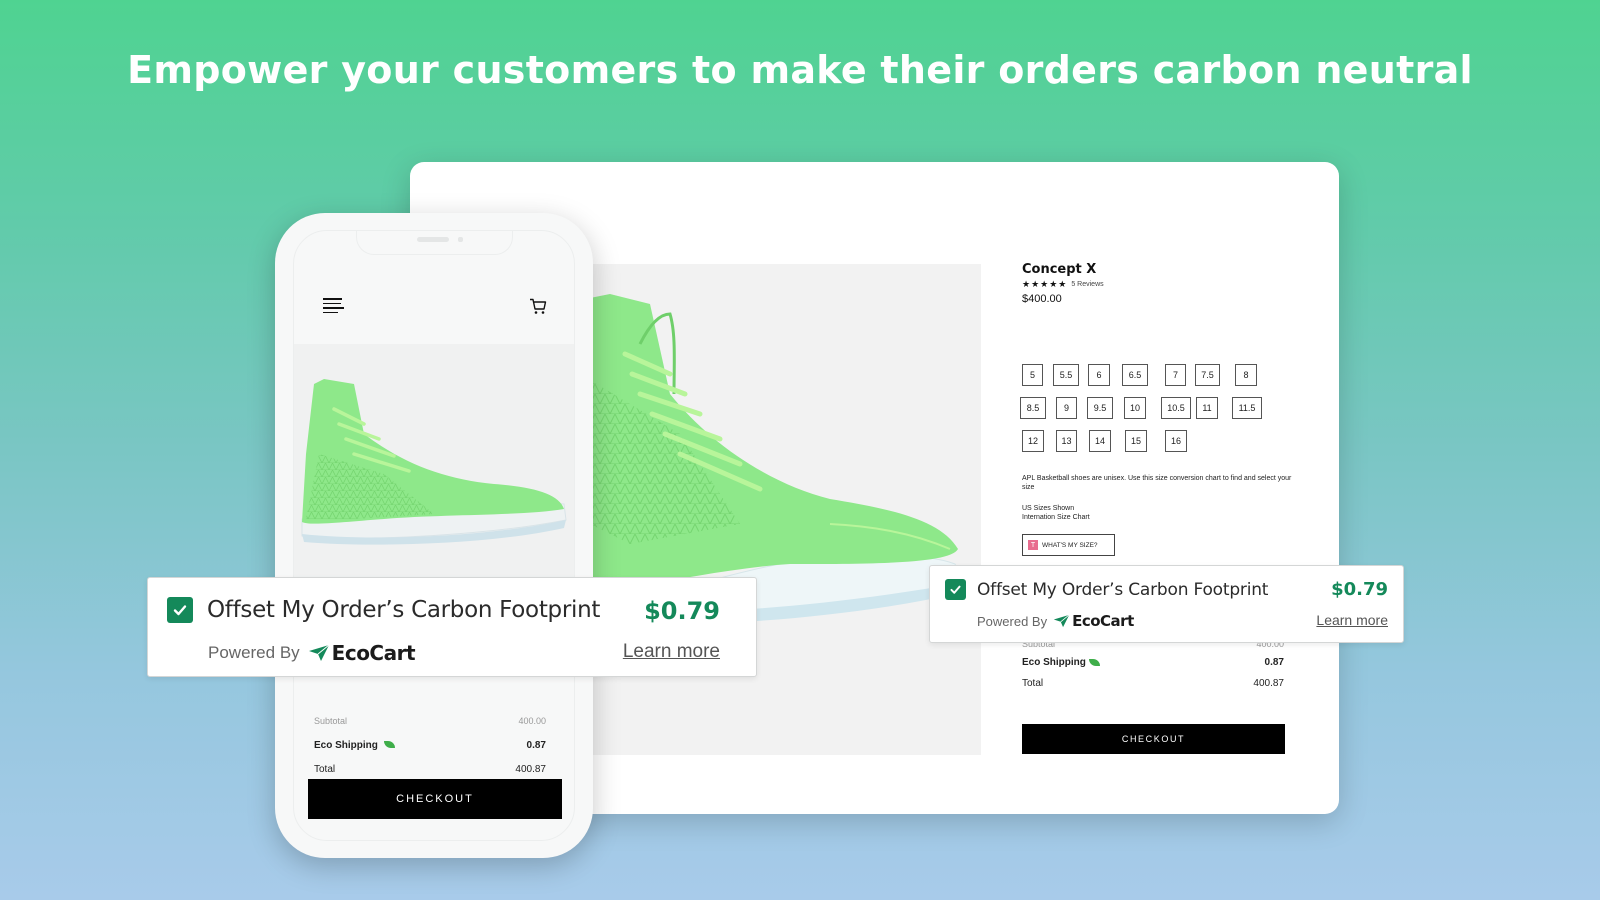 Image resolution: width=1600 pixels, height=900 pixels. I want to click on size-row: 8.5 9 9.5 10 10.5 11 11.5, so click(1156, 413).